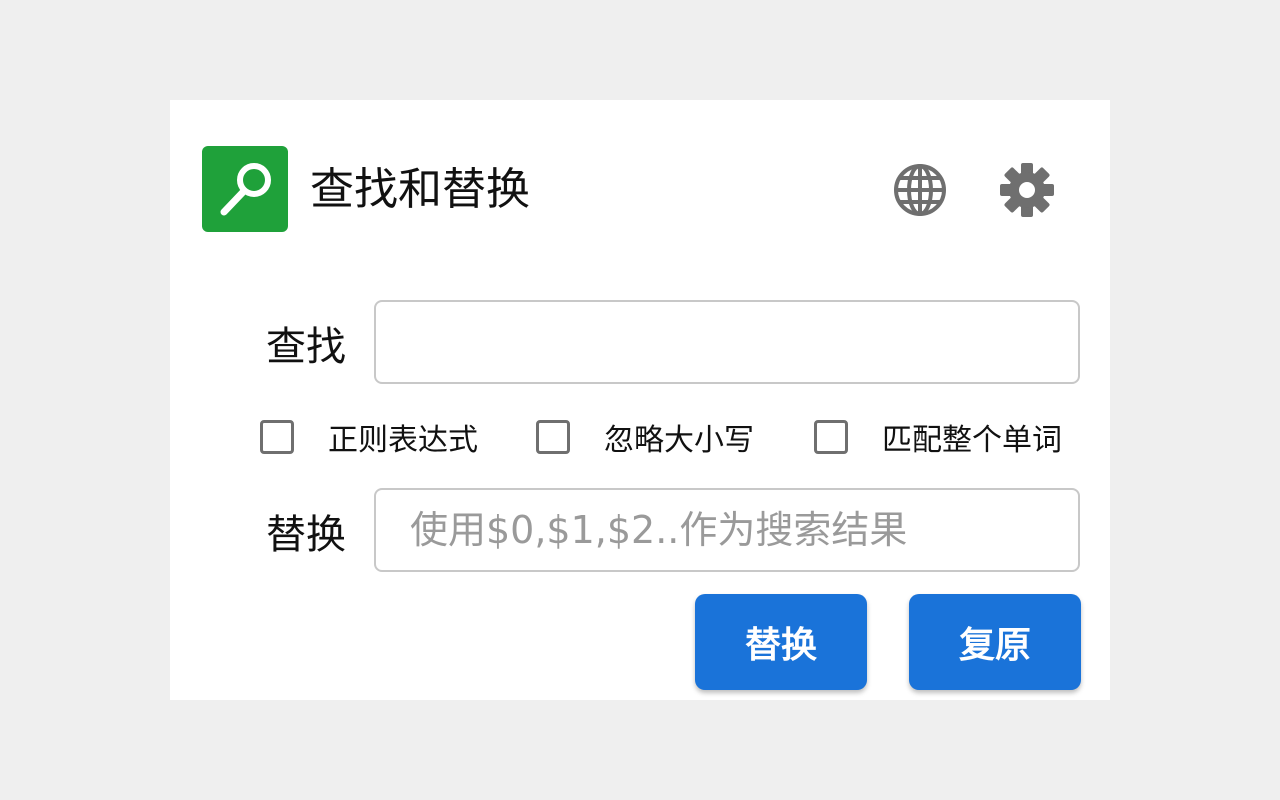 Image resolution: width=1280 pixels, height=800 pixels. What do you see at coordinates (277, 437) in the screenshot?
I see `regex-checkbox` at bounding box center [277, 437].